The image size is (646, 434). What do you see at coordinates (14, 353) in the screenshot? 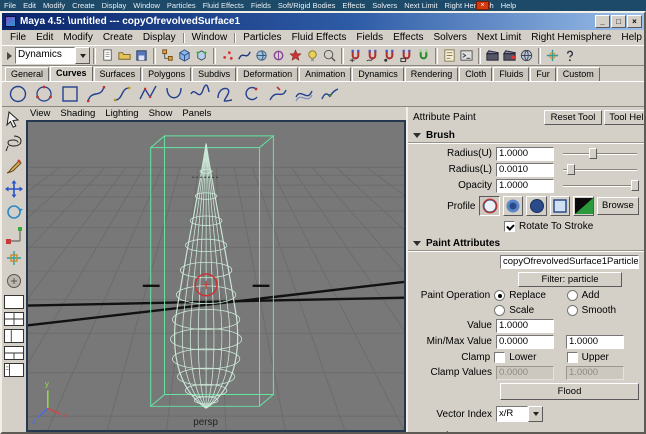
I see `layout-three-pane-button` at bounding box center [14, 353].